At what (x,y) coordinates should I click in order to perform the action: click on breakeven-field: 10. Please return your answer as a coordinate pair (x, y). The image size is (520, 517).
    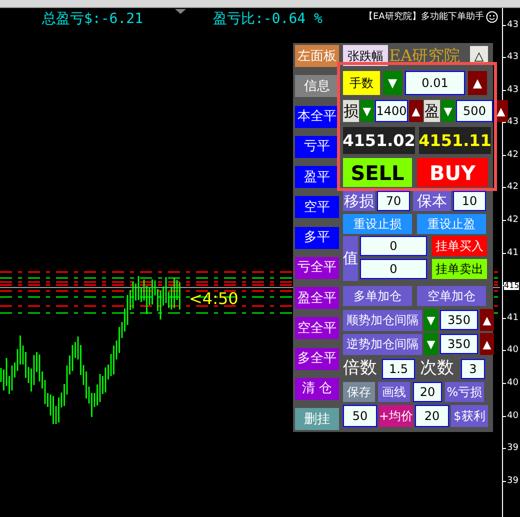
    Looking at the image, I should click on (469, 201).